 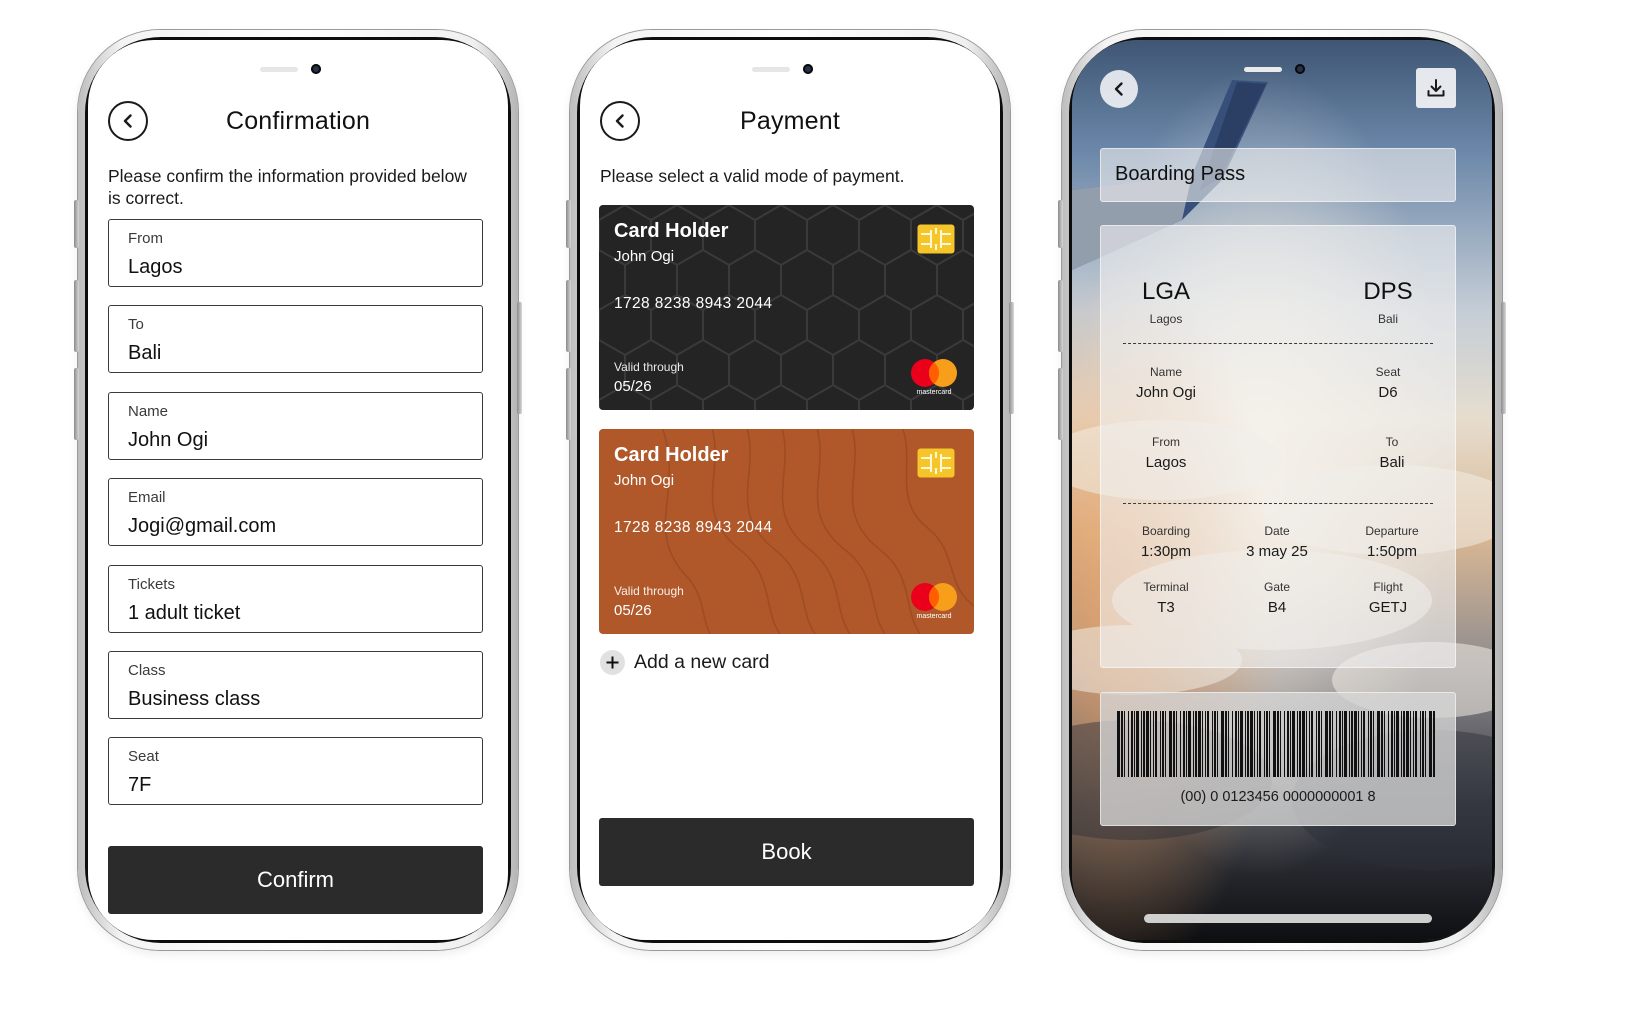 I want to click on from-label: From, so click(x=1166, y=442).